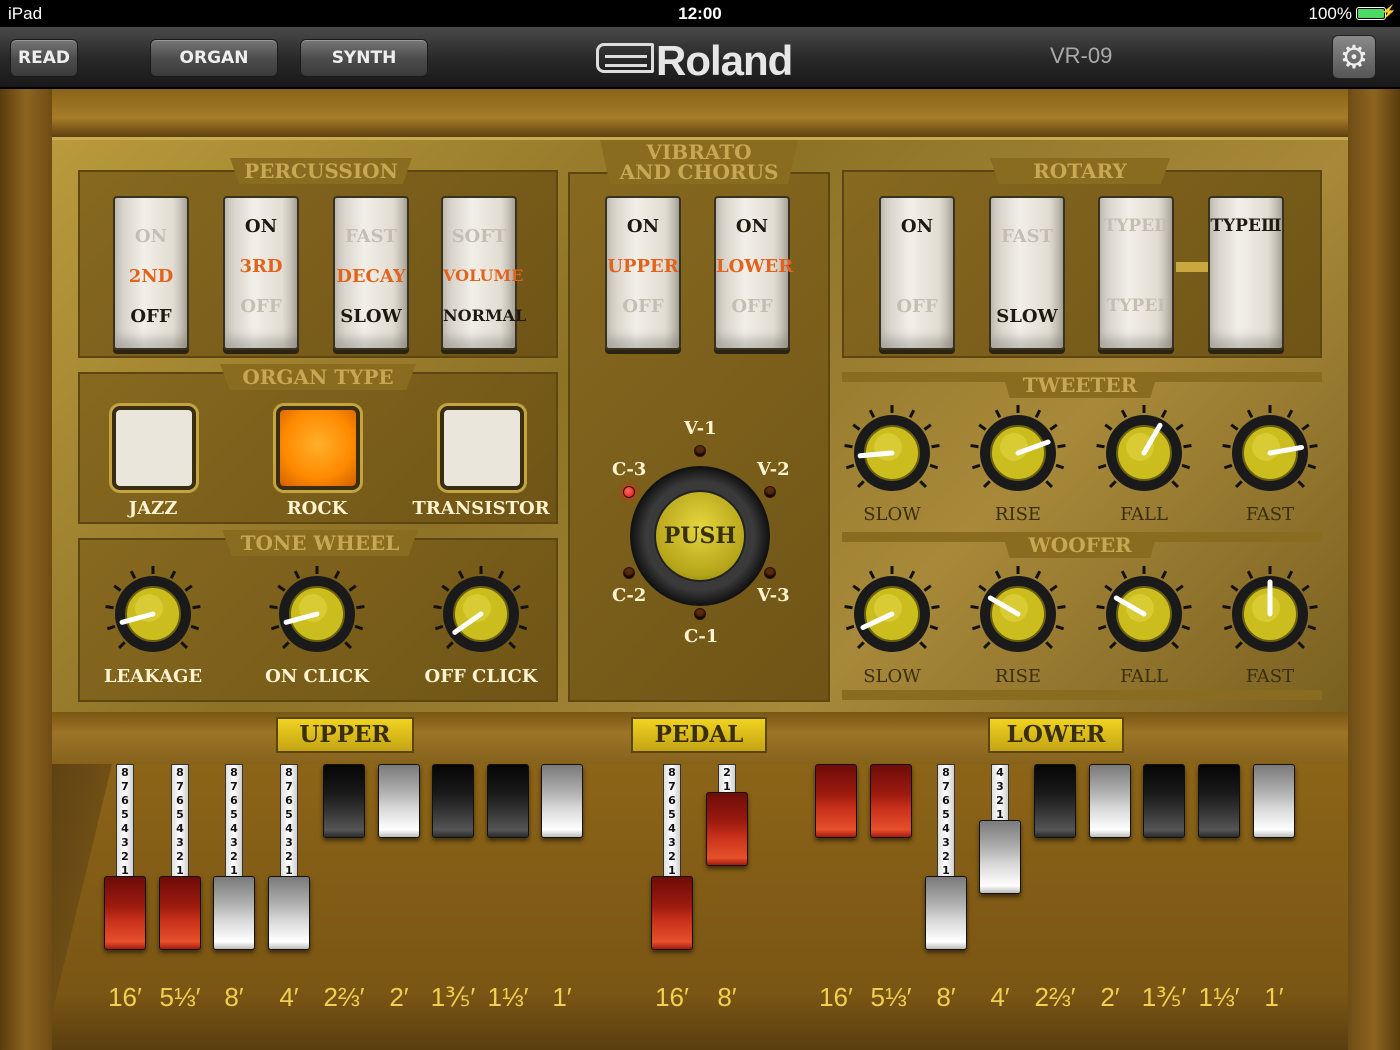 Image resolution: width=1400 pixels, height=1050 pixels. What do you see at coordinates (1270, 514) in the screenshot?
I see `tweeter-fast-label: FAST` at bounding box center [1270, 514].